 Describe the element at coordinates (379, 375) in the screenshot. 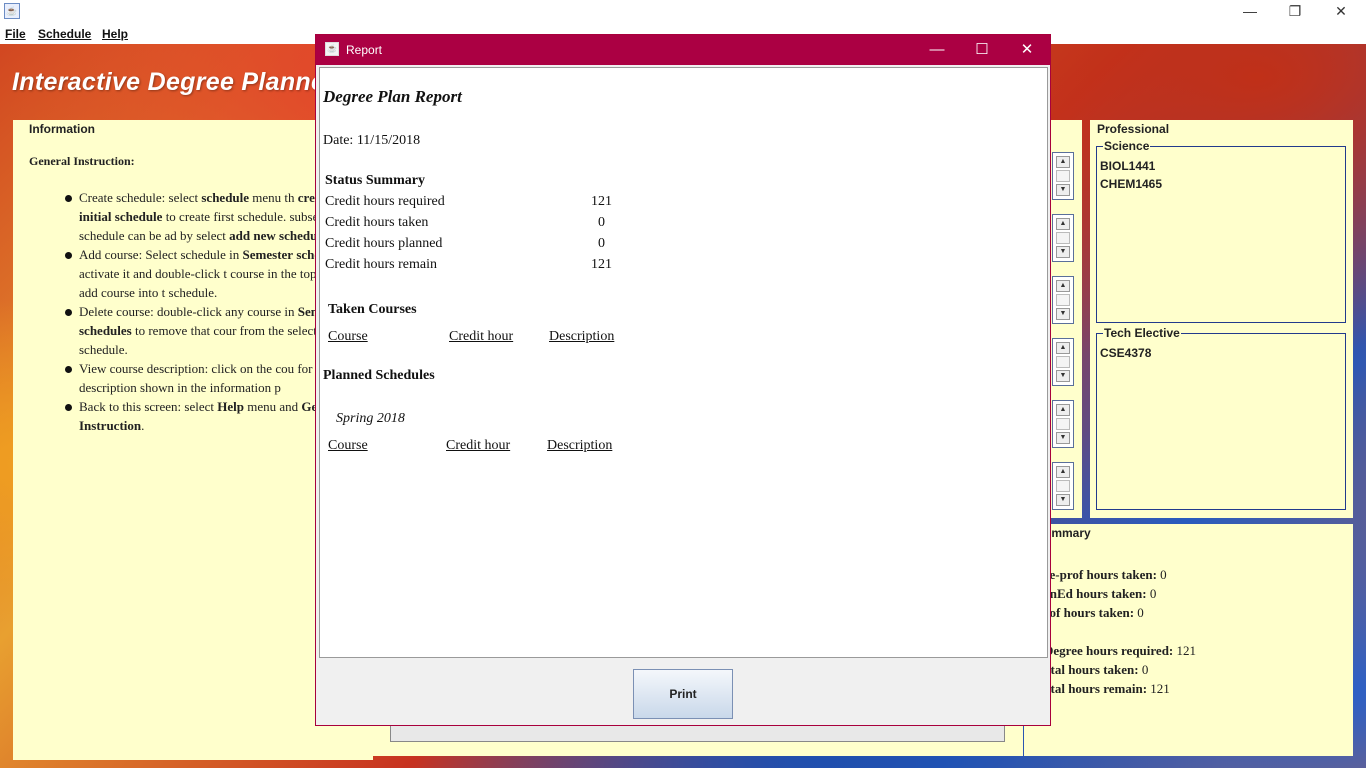

I see `planned-schedules-title: Planned Schedules` at that location.